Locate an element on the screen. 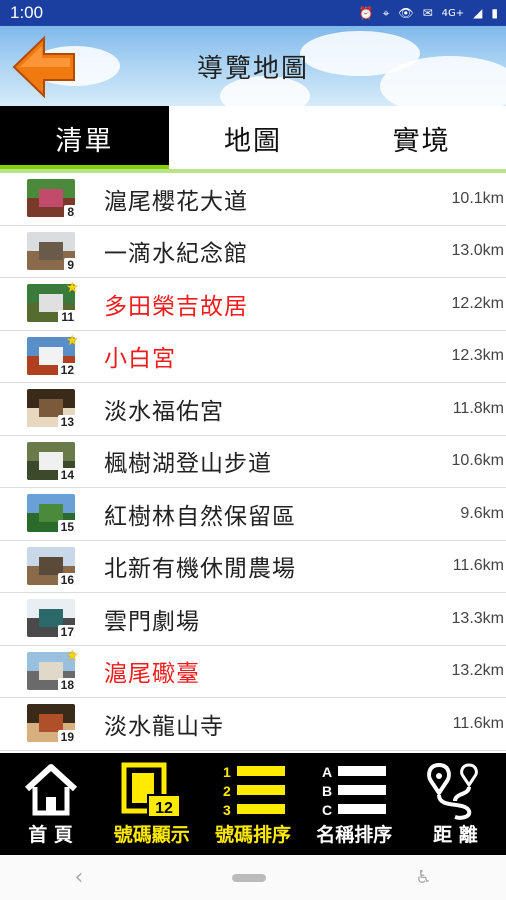  distance-button: 距 離 is located at coordinates (455, 804).